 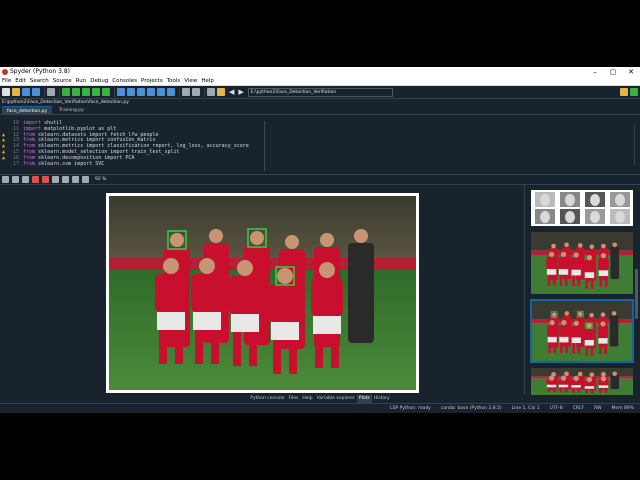 What do you see at coordinates (35, 179) in the screenshot?
I see `remove-plot-icon` at bounding box center [35, 179].